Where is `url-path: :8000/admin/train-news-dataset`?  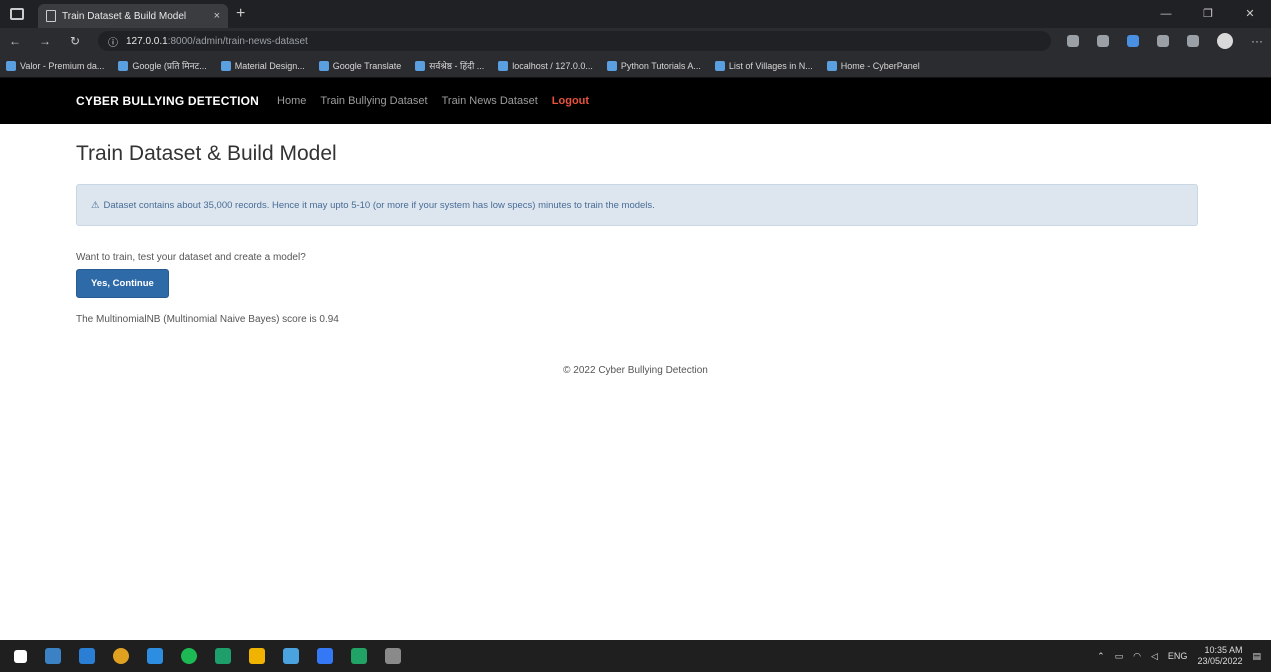
url-path: :8000/admin/train-news-dataset is located at coordinates (237, 41).